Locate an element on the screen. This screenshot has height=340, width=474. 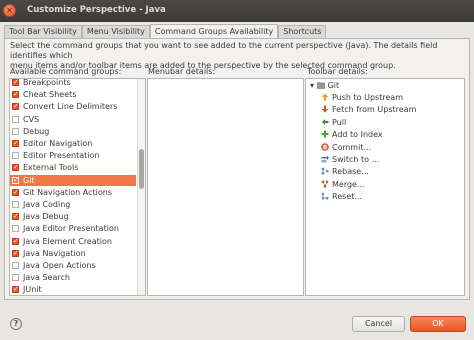
toolbar-detail-item: Push to Upstream is located at coordinates (362, 98).